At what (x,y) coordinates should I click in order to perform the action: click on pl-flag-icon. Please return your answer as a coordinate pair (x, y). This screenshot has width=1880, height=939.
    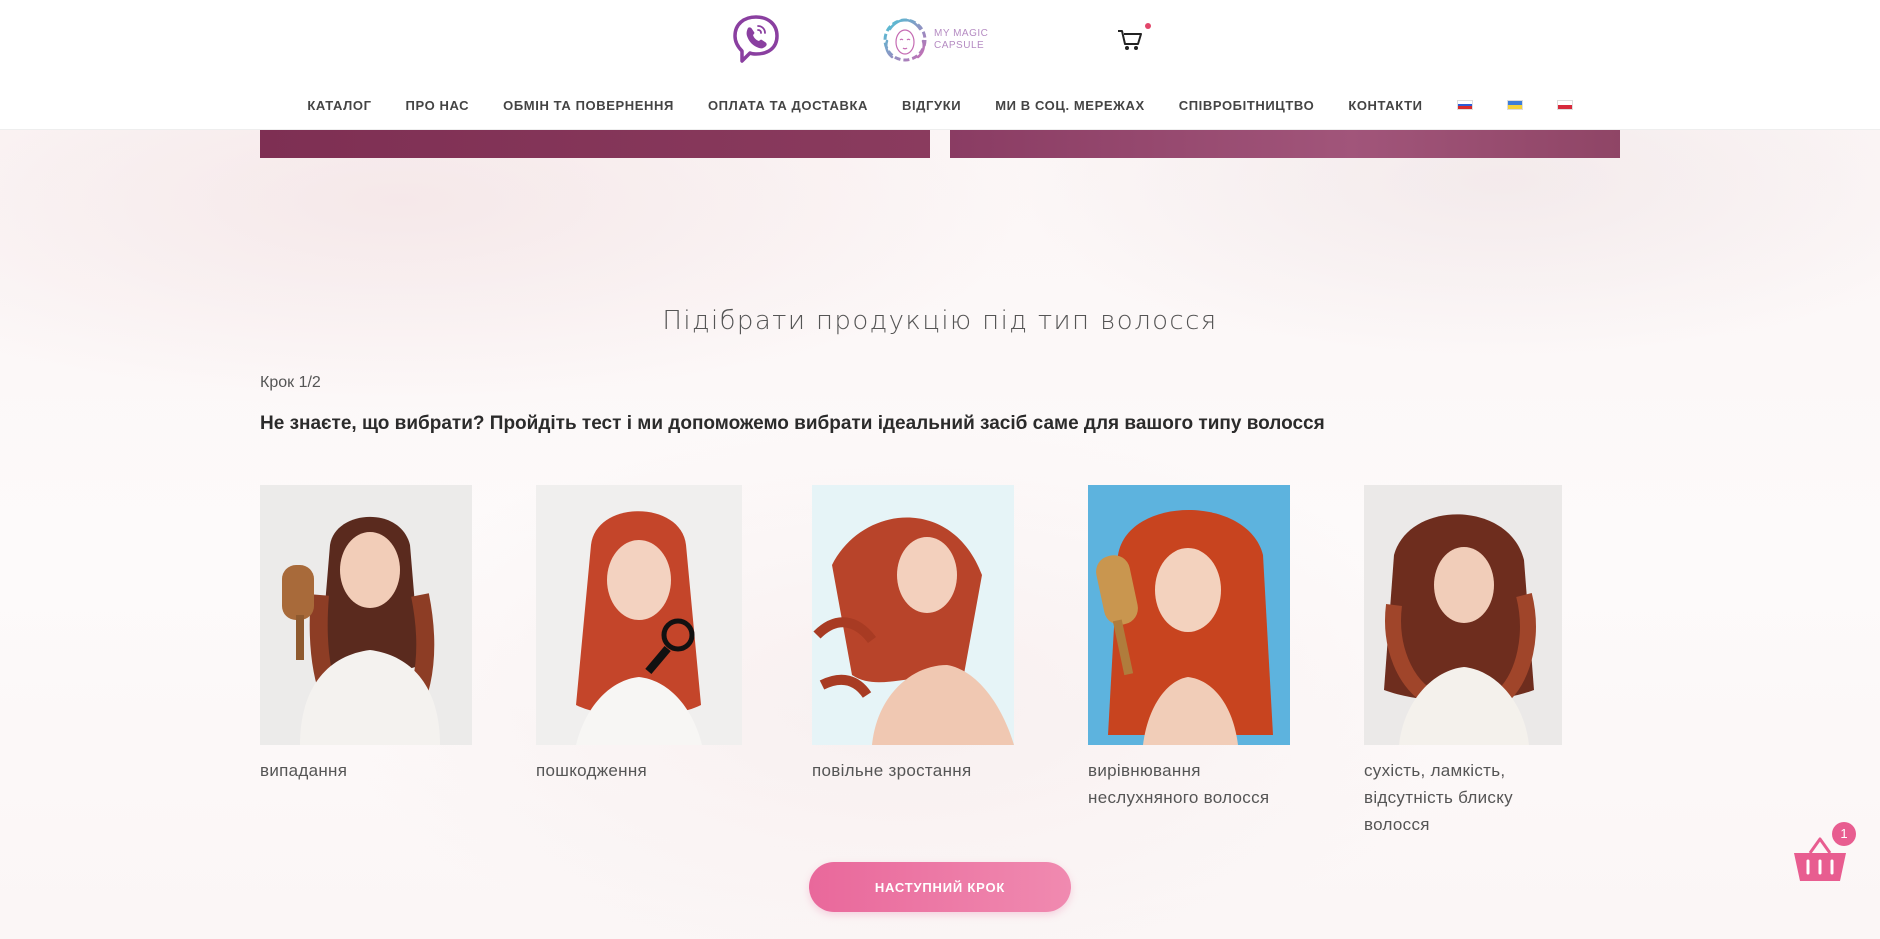
    Looking at the image, I should click on (1564, 105).